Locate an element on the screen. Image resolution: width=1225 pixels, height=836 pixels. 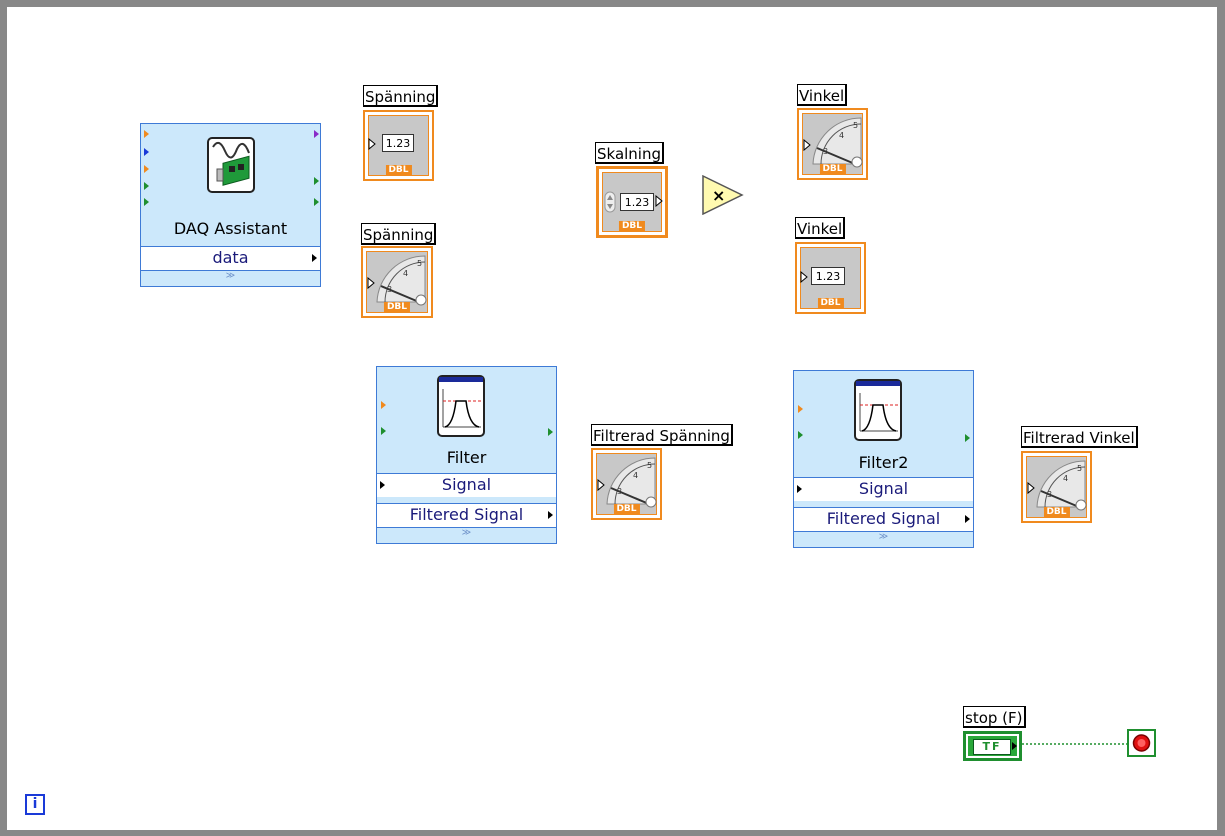
terminal-input-blue is located at coordinates (146, 152).